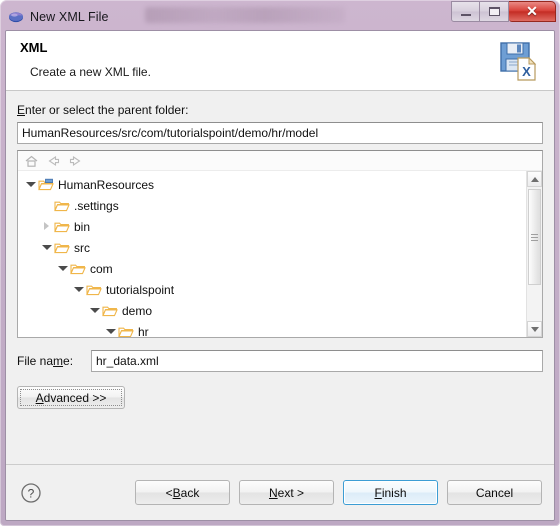  I want to click on window-title: New XML File, so click(69, 17).